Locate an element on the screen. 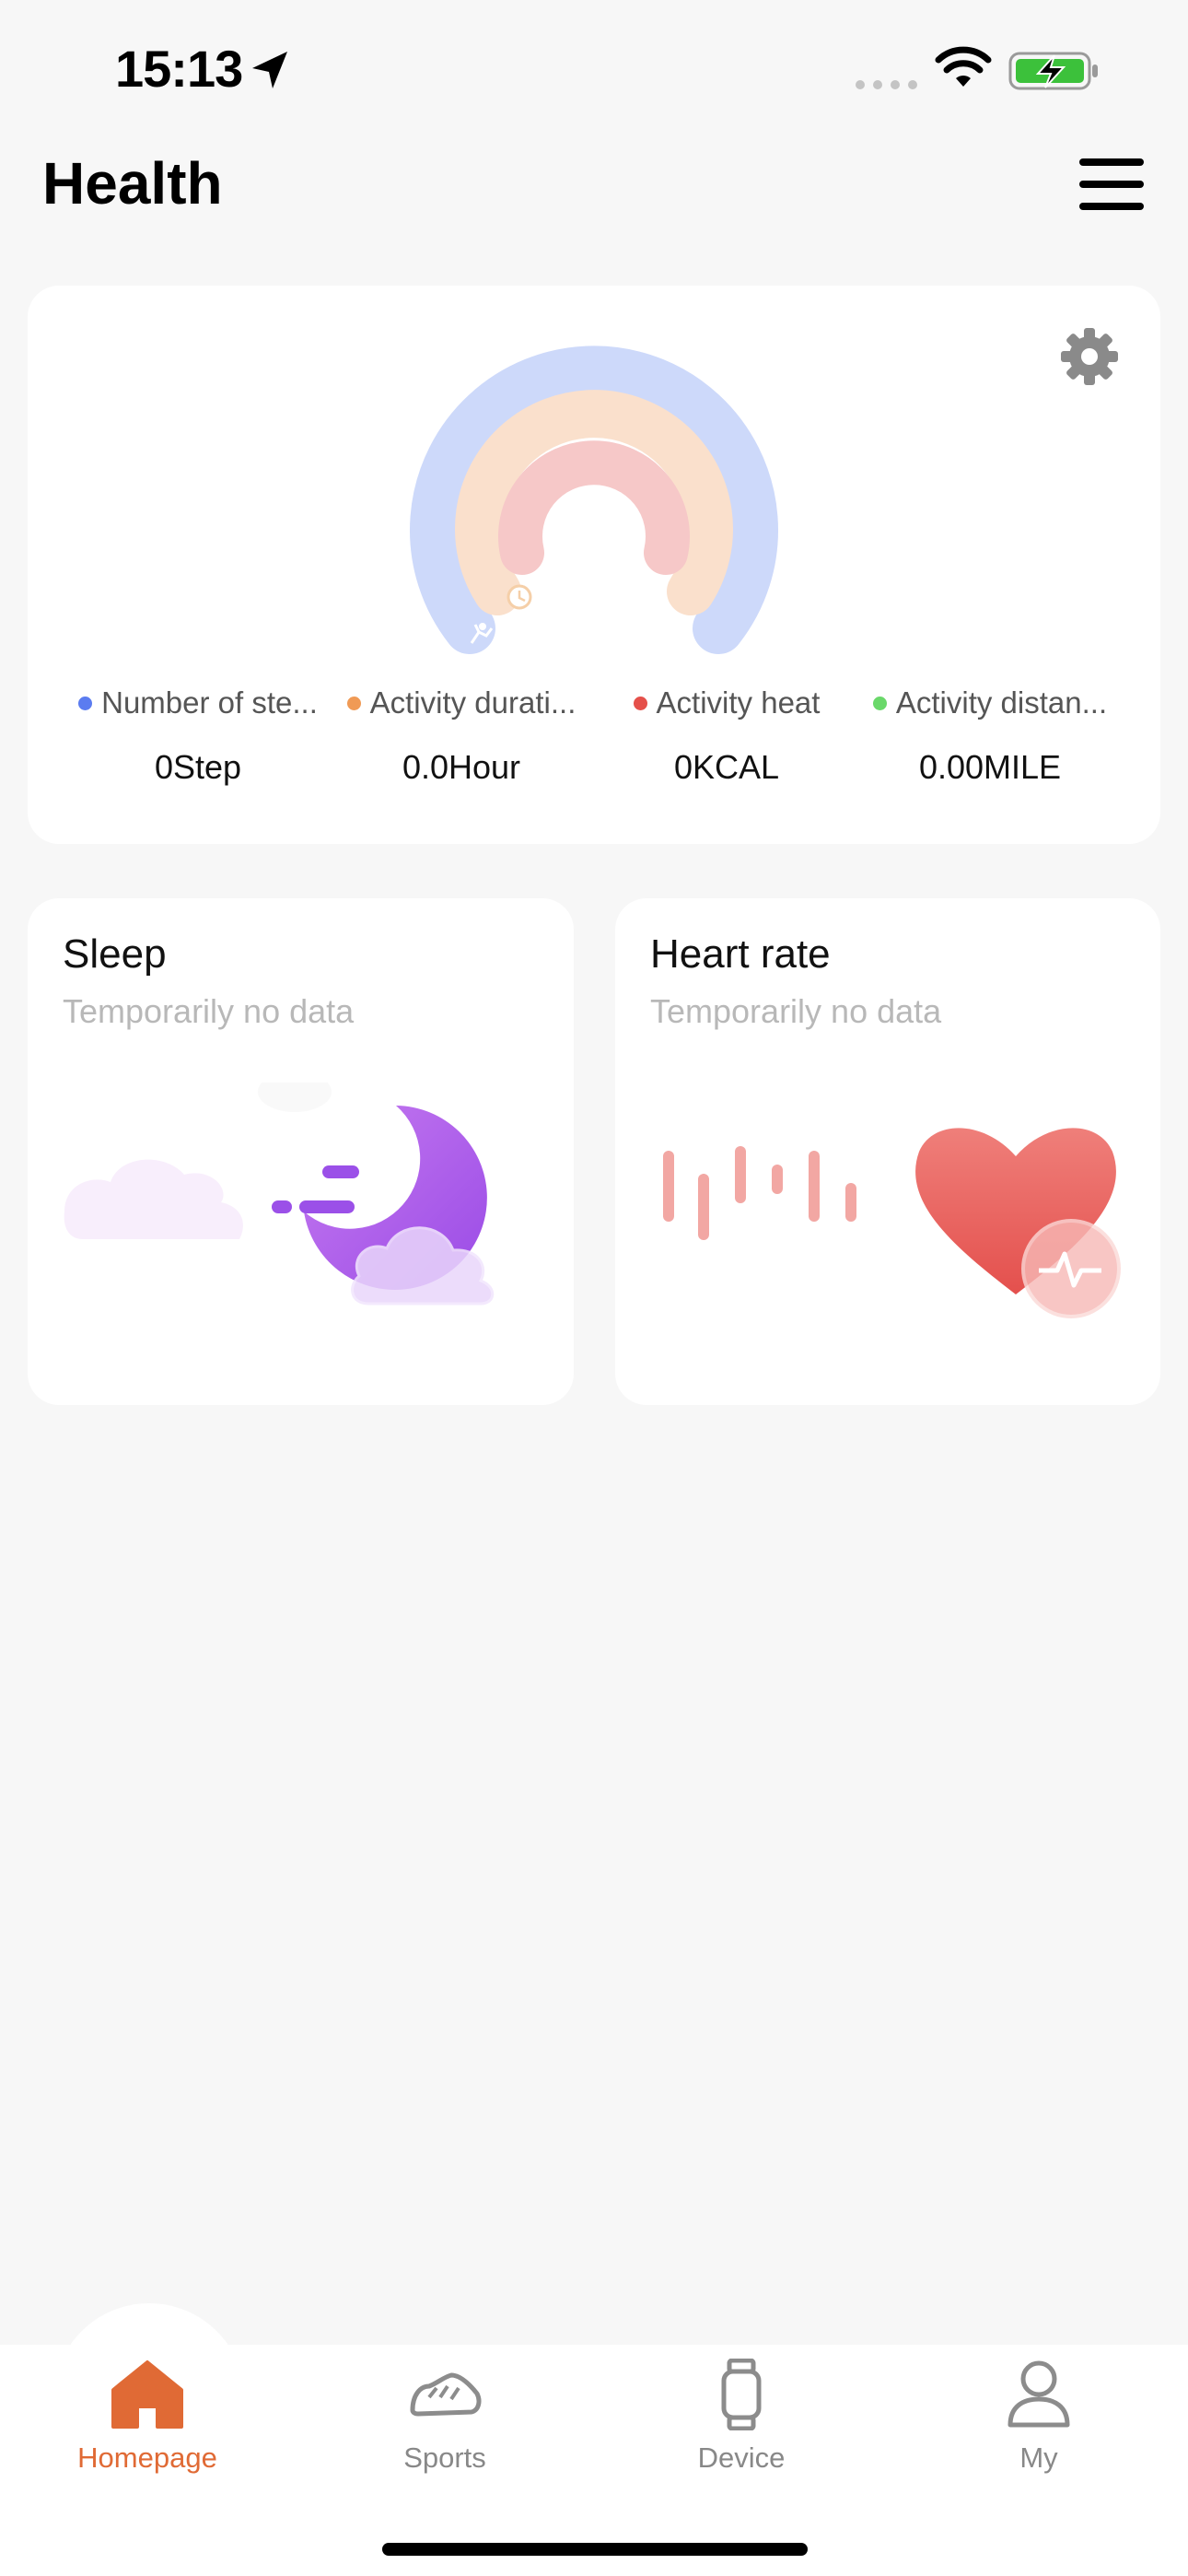 The image size is (1188, 2576). gear-icon is located at coordinates (1089, 356).